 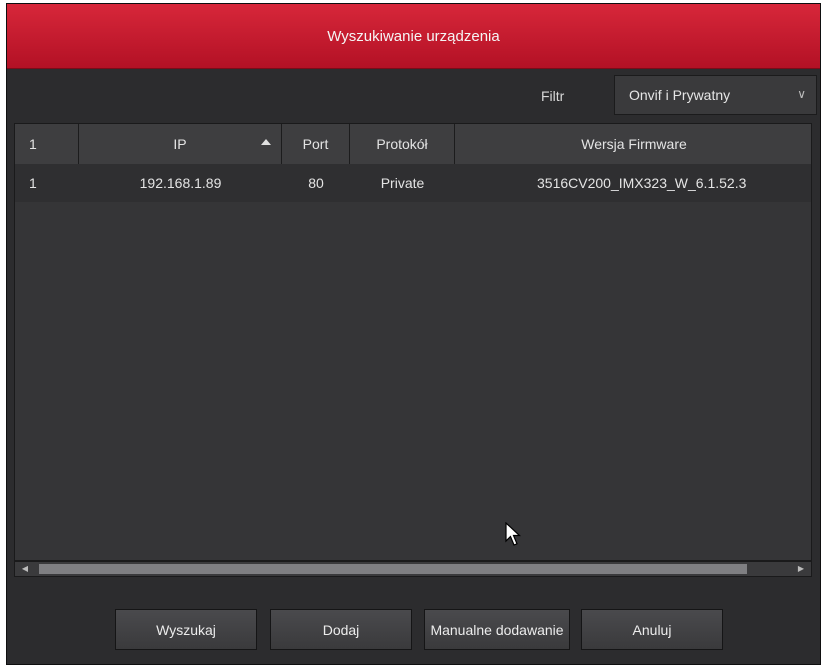 I want to click on column-header-ip: IP, so click(x=180, y=144).